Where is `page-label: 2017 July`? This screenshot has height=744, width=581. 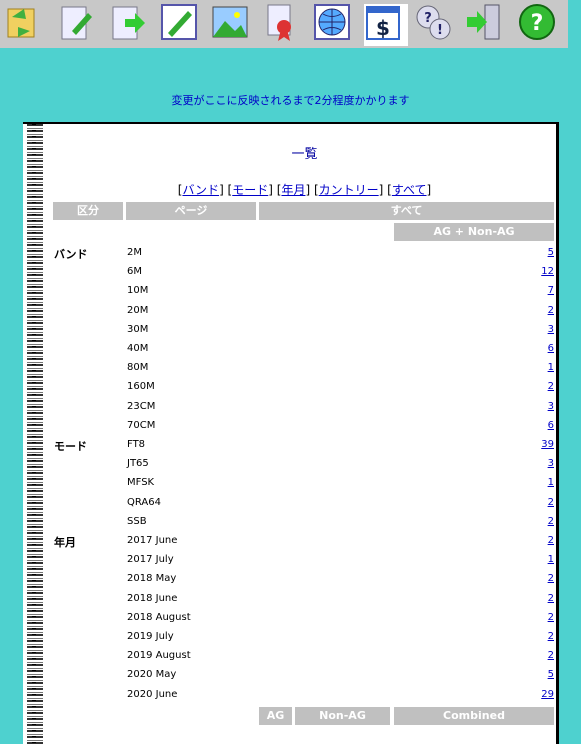 page-label: 2017 July is located at coordinates (150, 559).